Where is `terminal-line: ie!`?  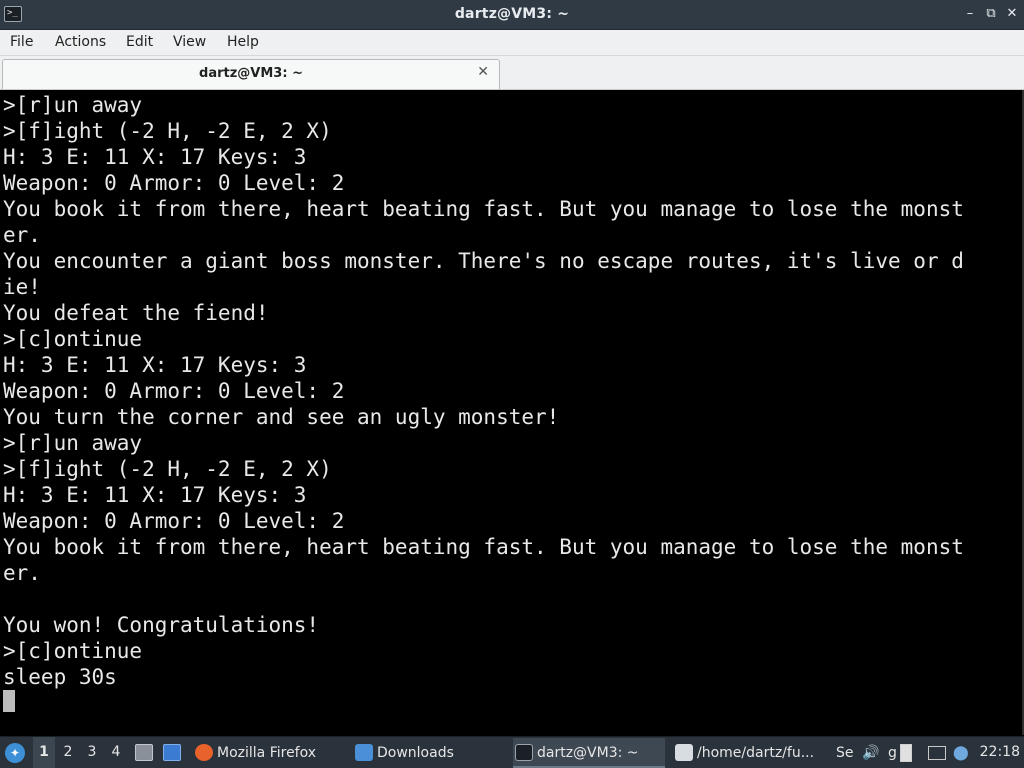 terminal-line: ie! is located at coordinates (22, 287).